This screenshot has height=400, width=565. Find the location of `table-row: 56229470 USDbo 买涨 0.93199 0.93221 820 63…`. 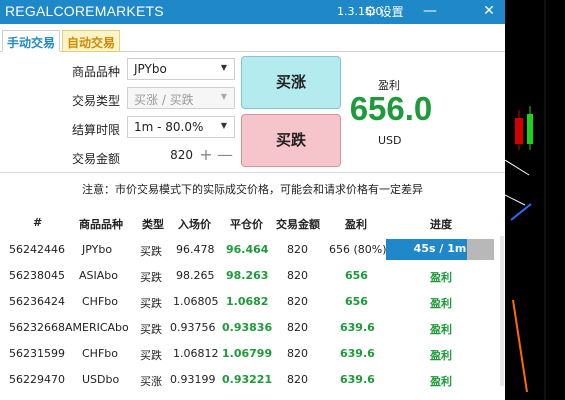

table-row: 56229470 USDbo 买涨 0.93199 0.93221 820 63… is located at coordinates (252, 379).